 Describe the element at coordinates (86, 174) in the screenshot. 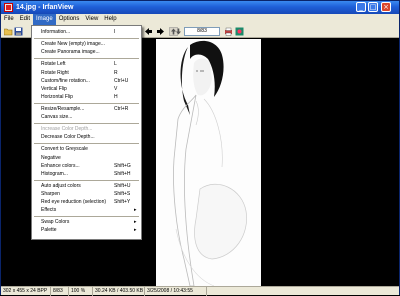

I see `menu-item-histogram: Histogram... Shift+H` at that location.